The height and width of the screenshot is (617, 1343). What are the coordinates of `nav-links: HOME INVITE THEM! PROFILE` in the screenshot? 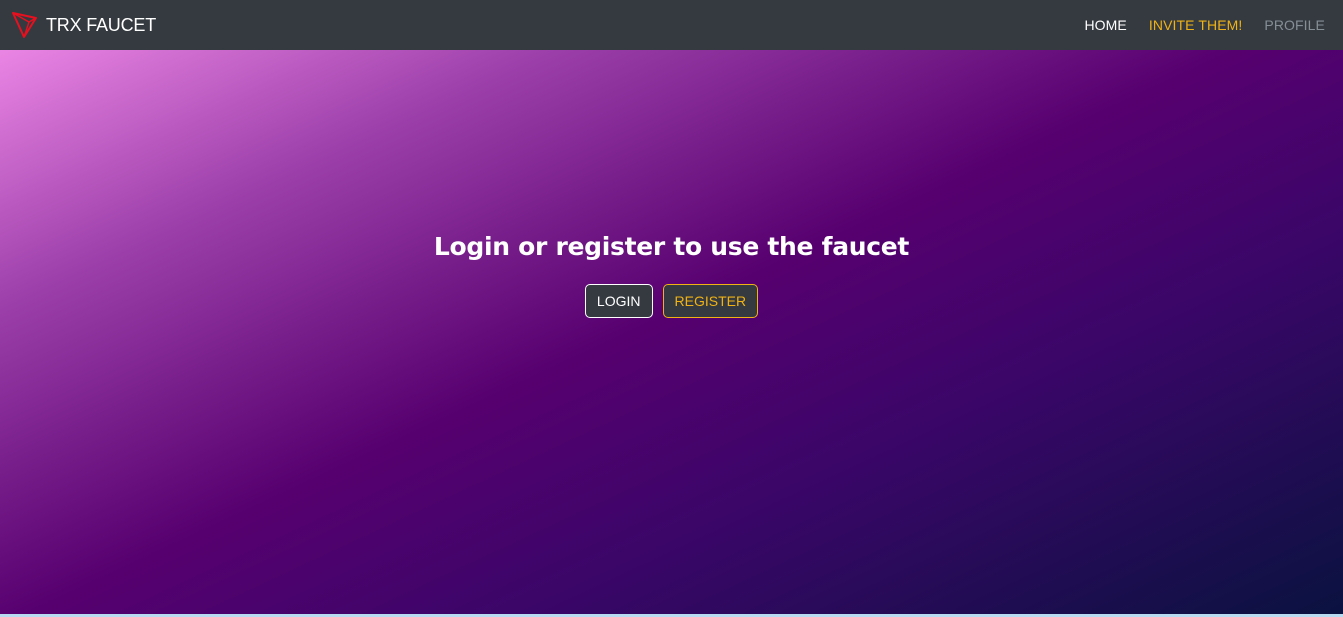 It's located at (1193, 25).